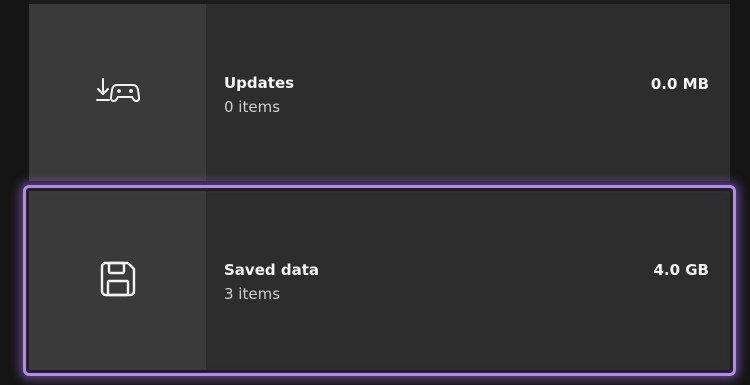  I want to click on updates-count: 0 items, so click(252, 107).